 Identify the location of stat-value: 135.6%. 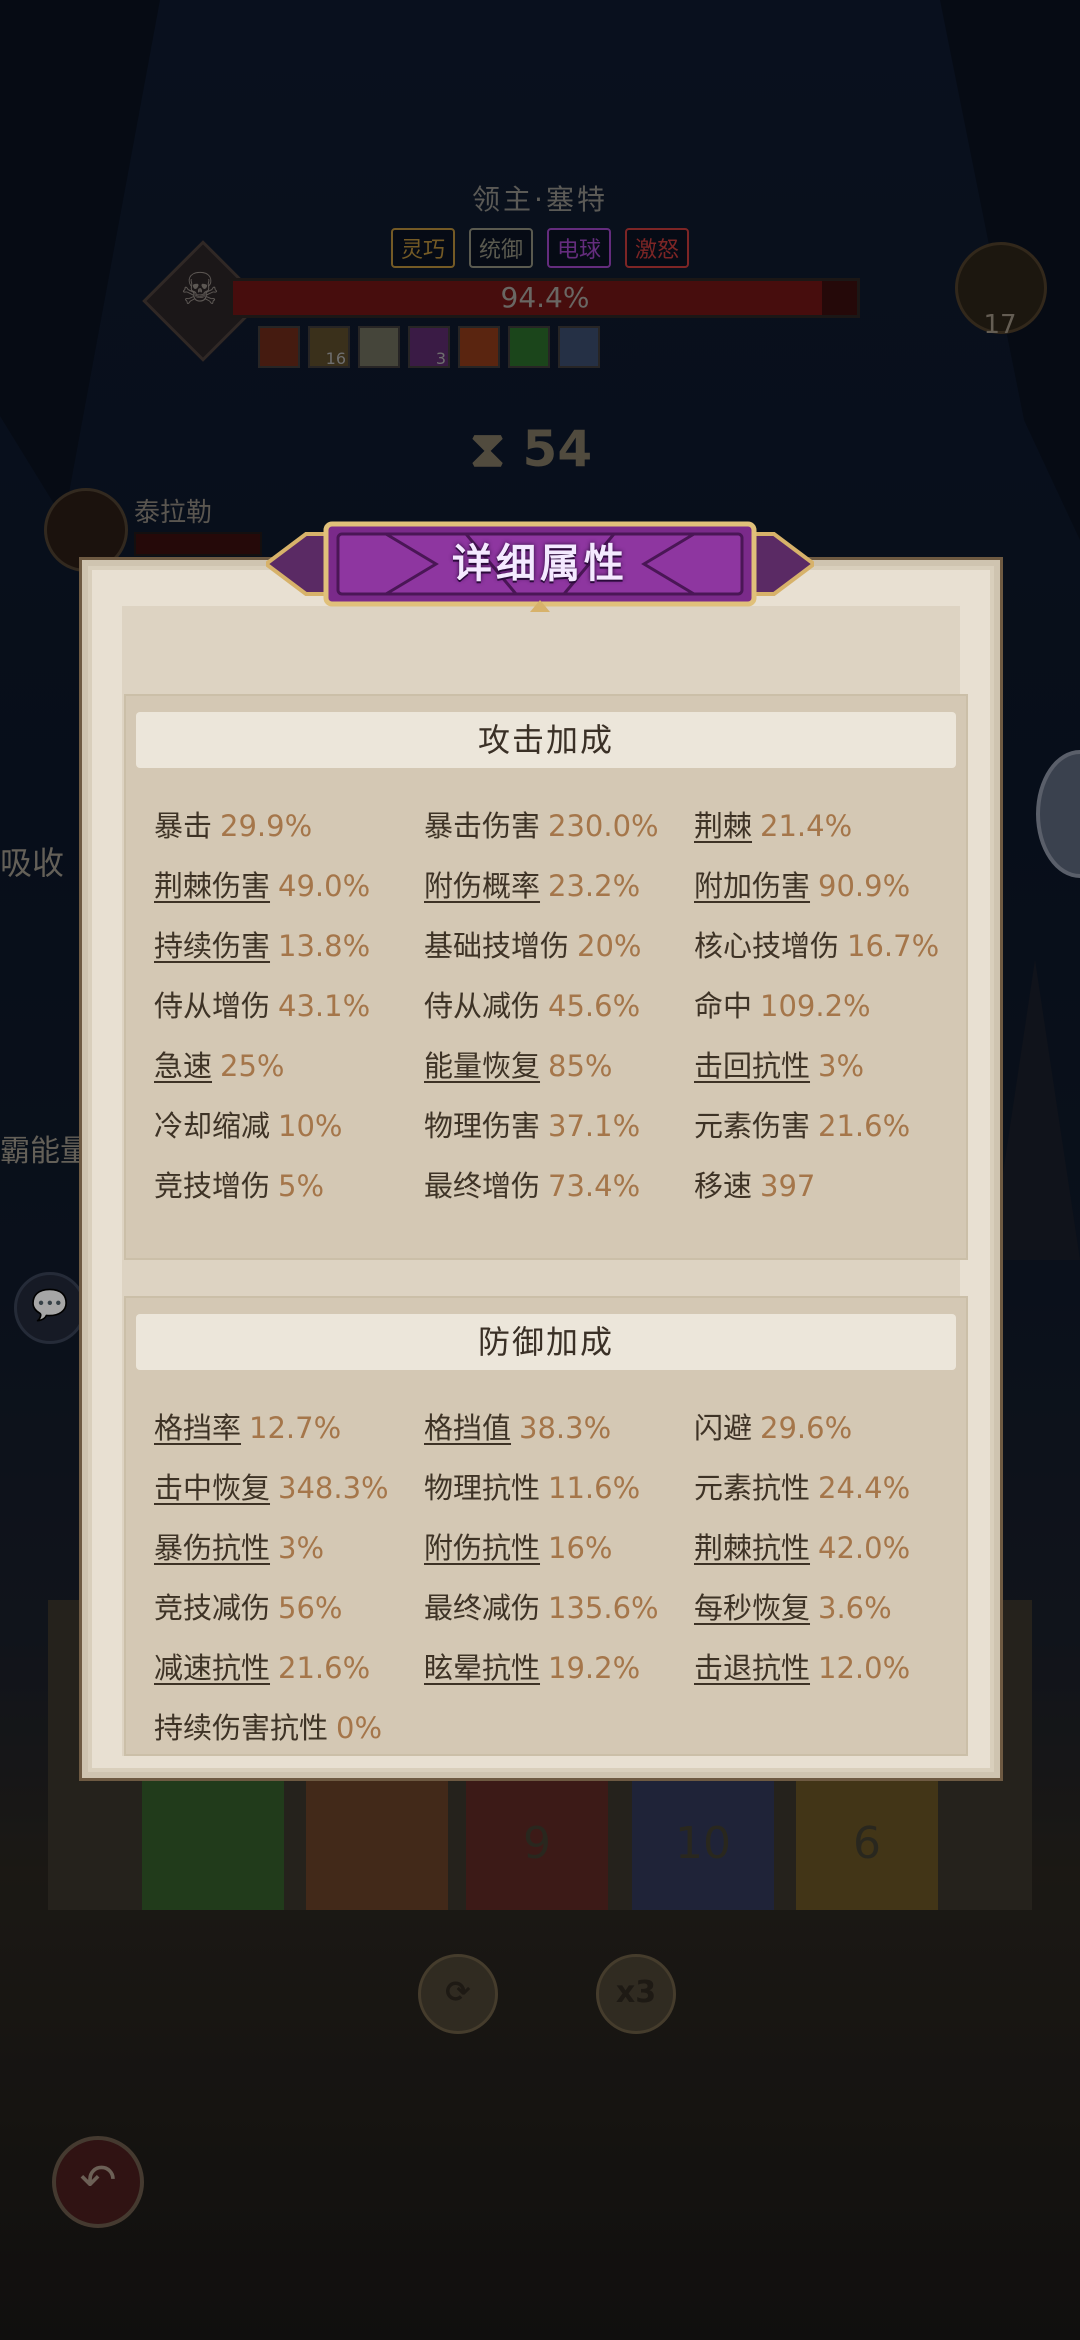
(603, 1608).